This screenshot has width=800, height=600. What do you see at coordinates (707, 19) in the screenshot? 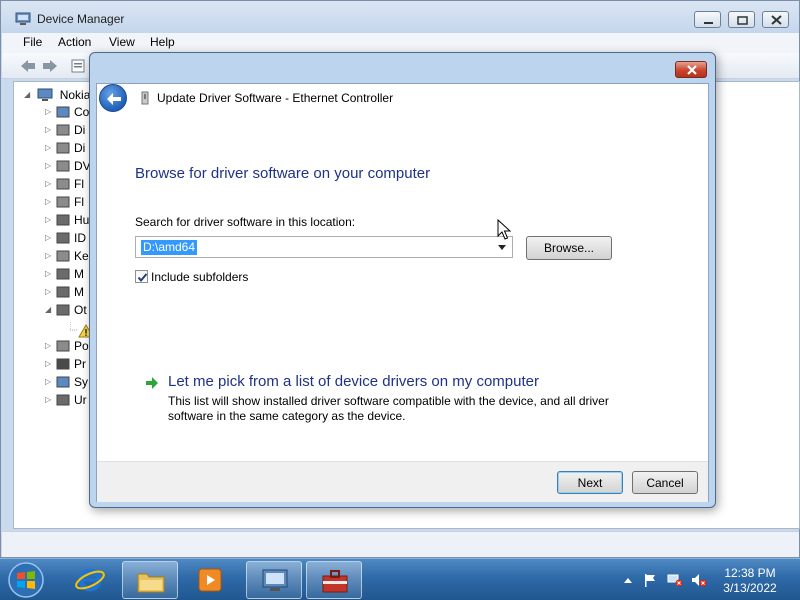
I see `minimize-button` at bounding box center [707, 19].